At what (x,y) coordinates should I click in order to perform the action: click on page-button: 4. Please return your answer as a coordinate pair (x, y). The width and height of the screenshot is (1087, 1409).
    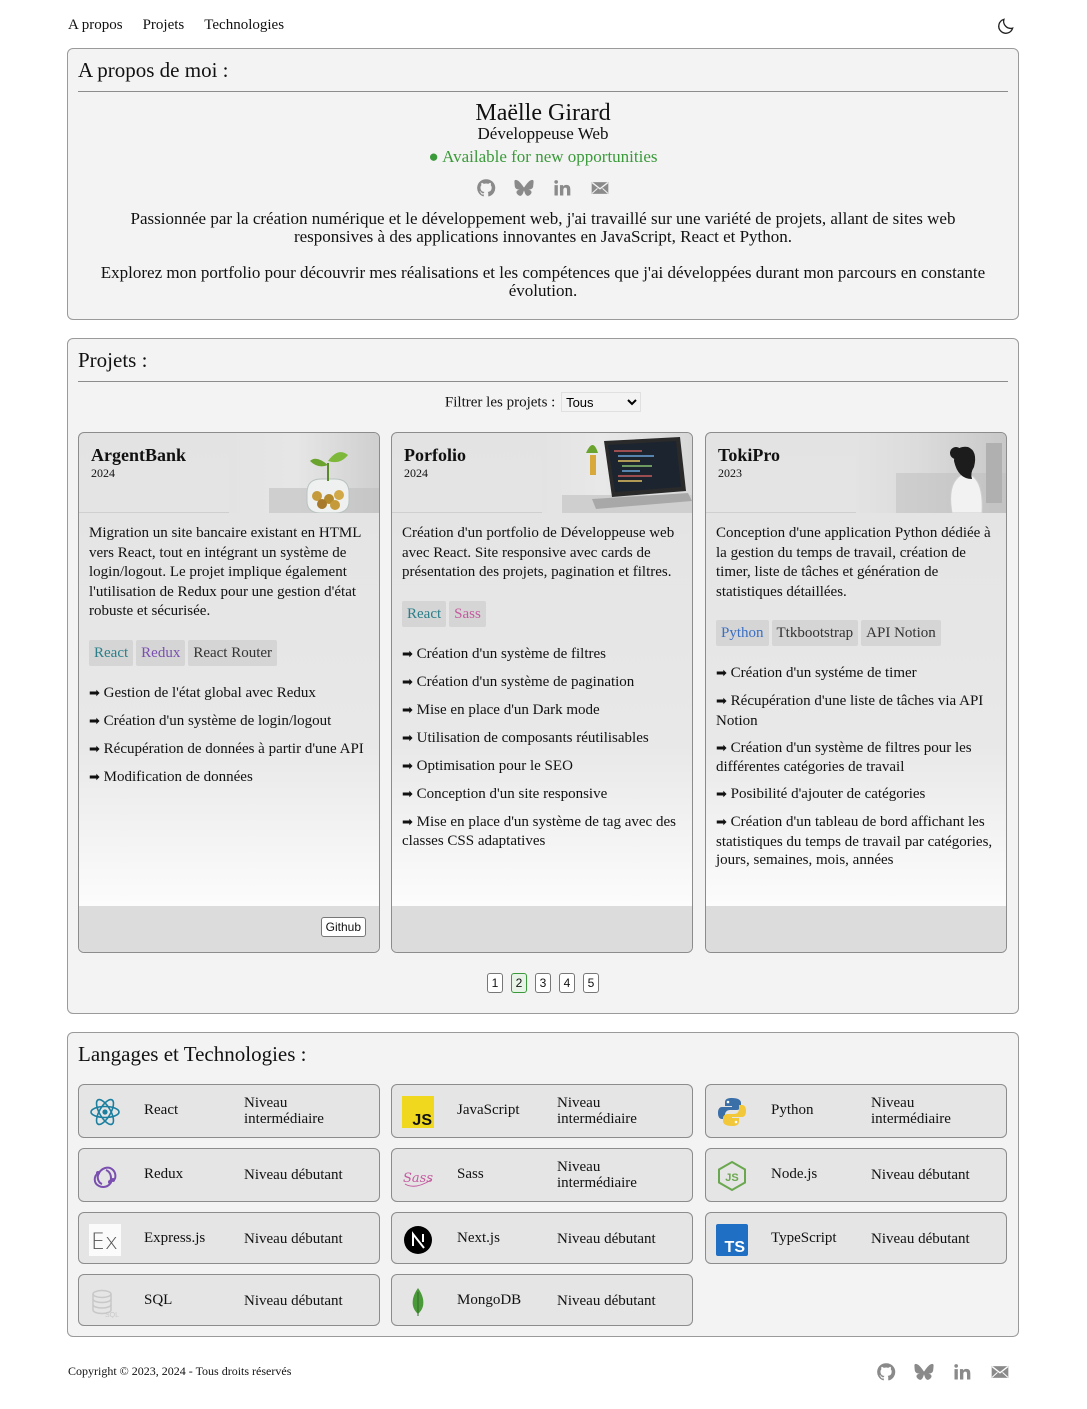
    Looking at the image, I should click on (567, 983).